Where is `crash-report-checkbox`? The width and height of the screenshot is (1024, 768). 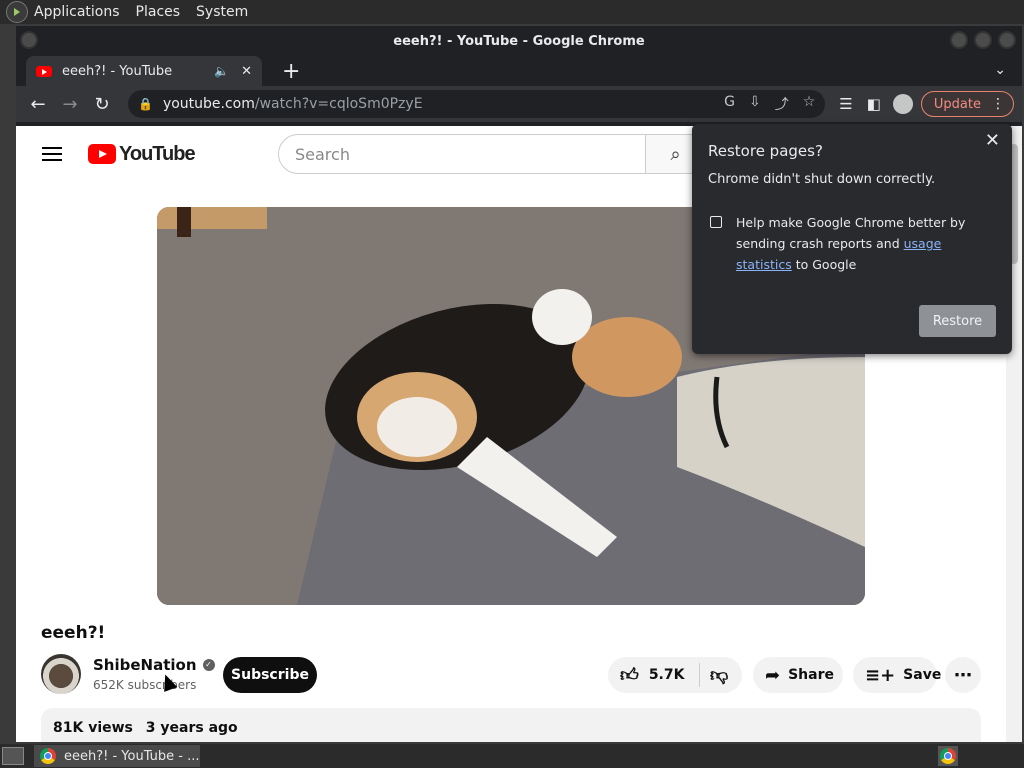 crash-report-checkbox is located at coordinates (716, 222).